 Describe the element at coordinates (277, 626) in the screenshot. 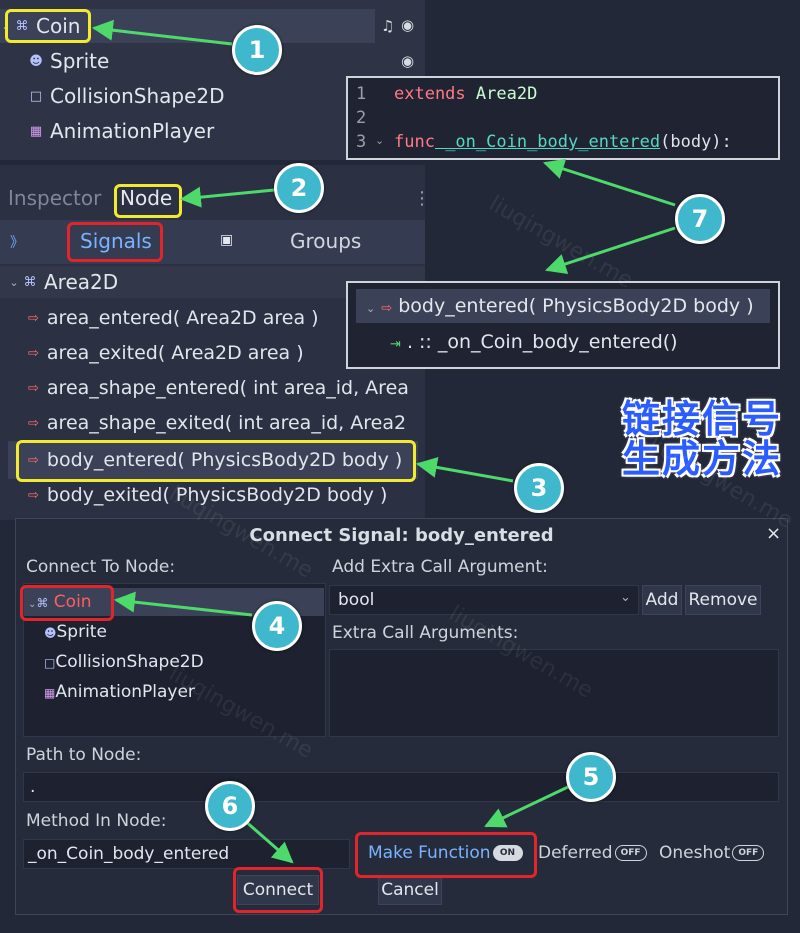

I see `step-badge-4: 4` at that location.